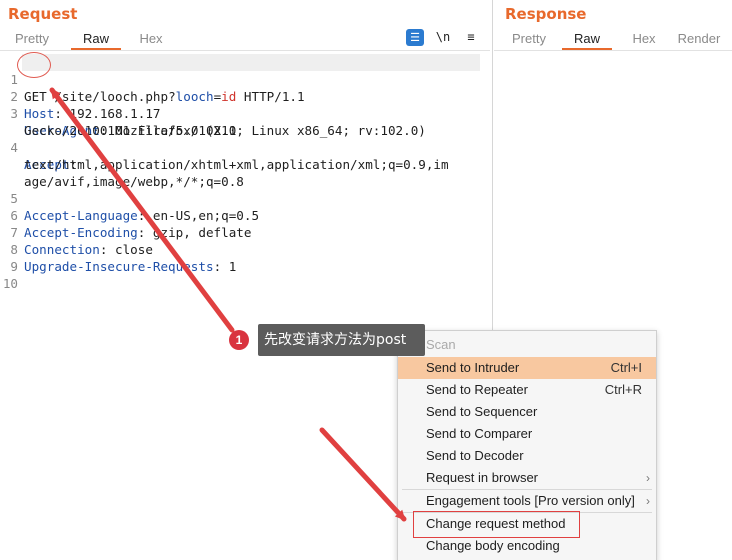 The height and width of the screenshot is (560, 732). I want to click on menu-item-label: Send to Comparer, so click(479, 433).